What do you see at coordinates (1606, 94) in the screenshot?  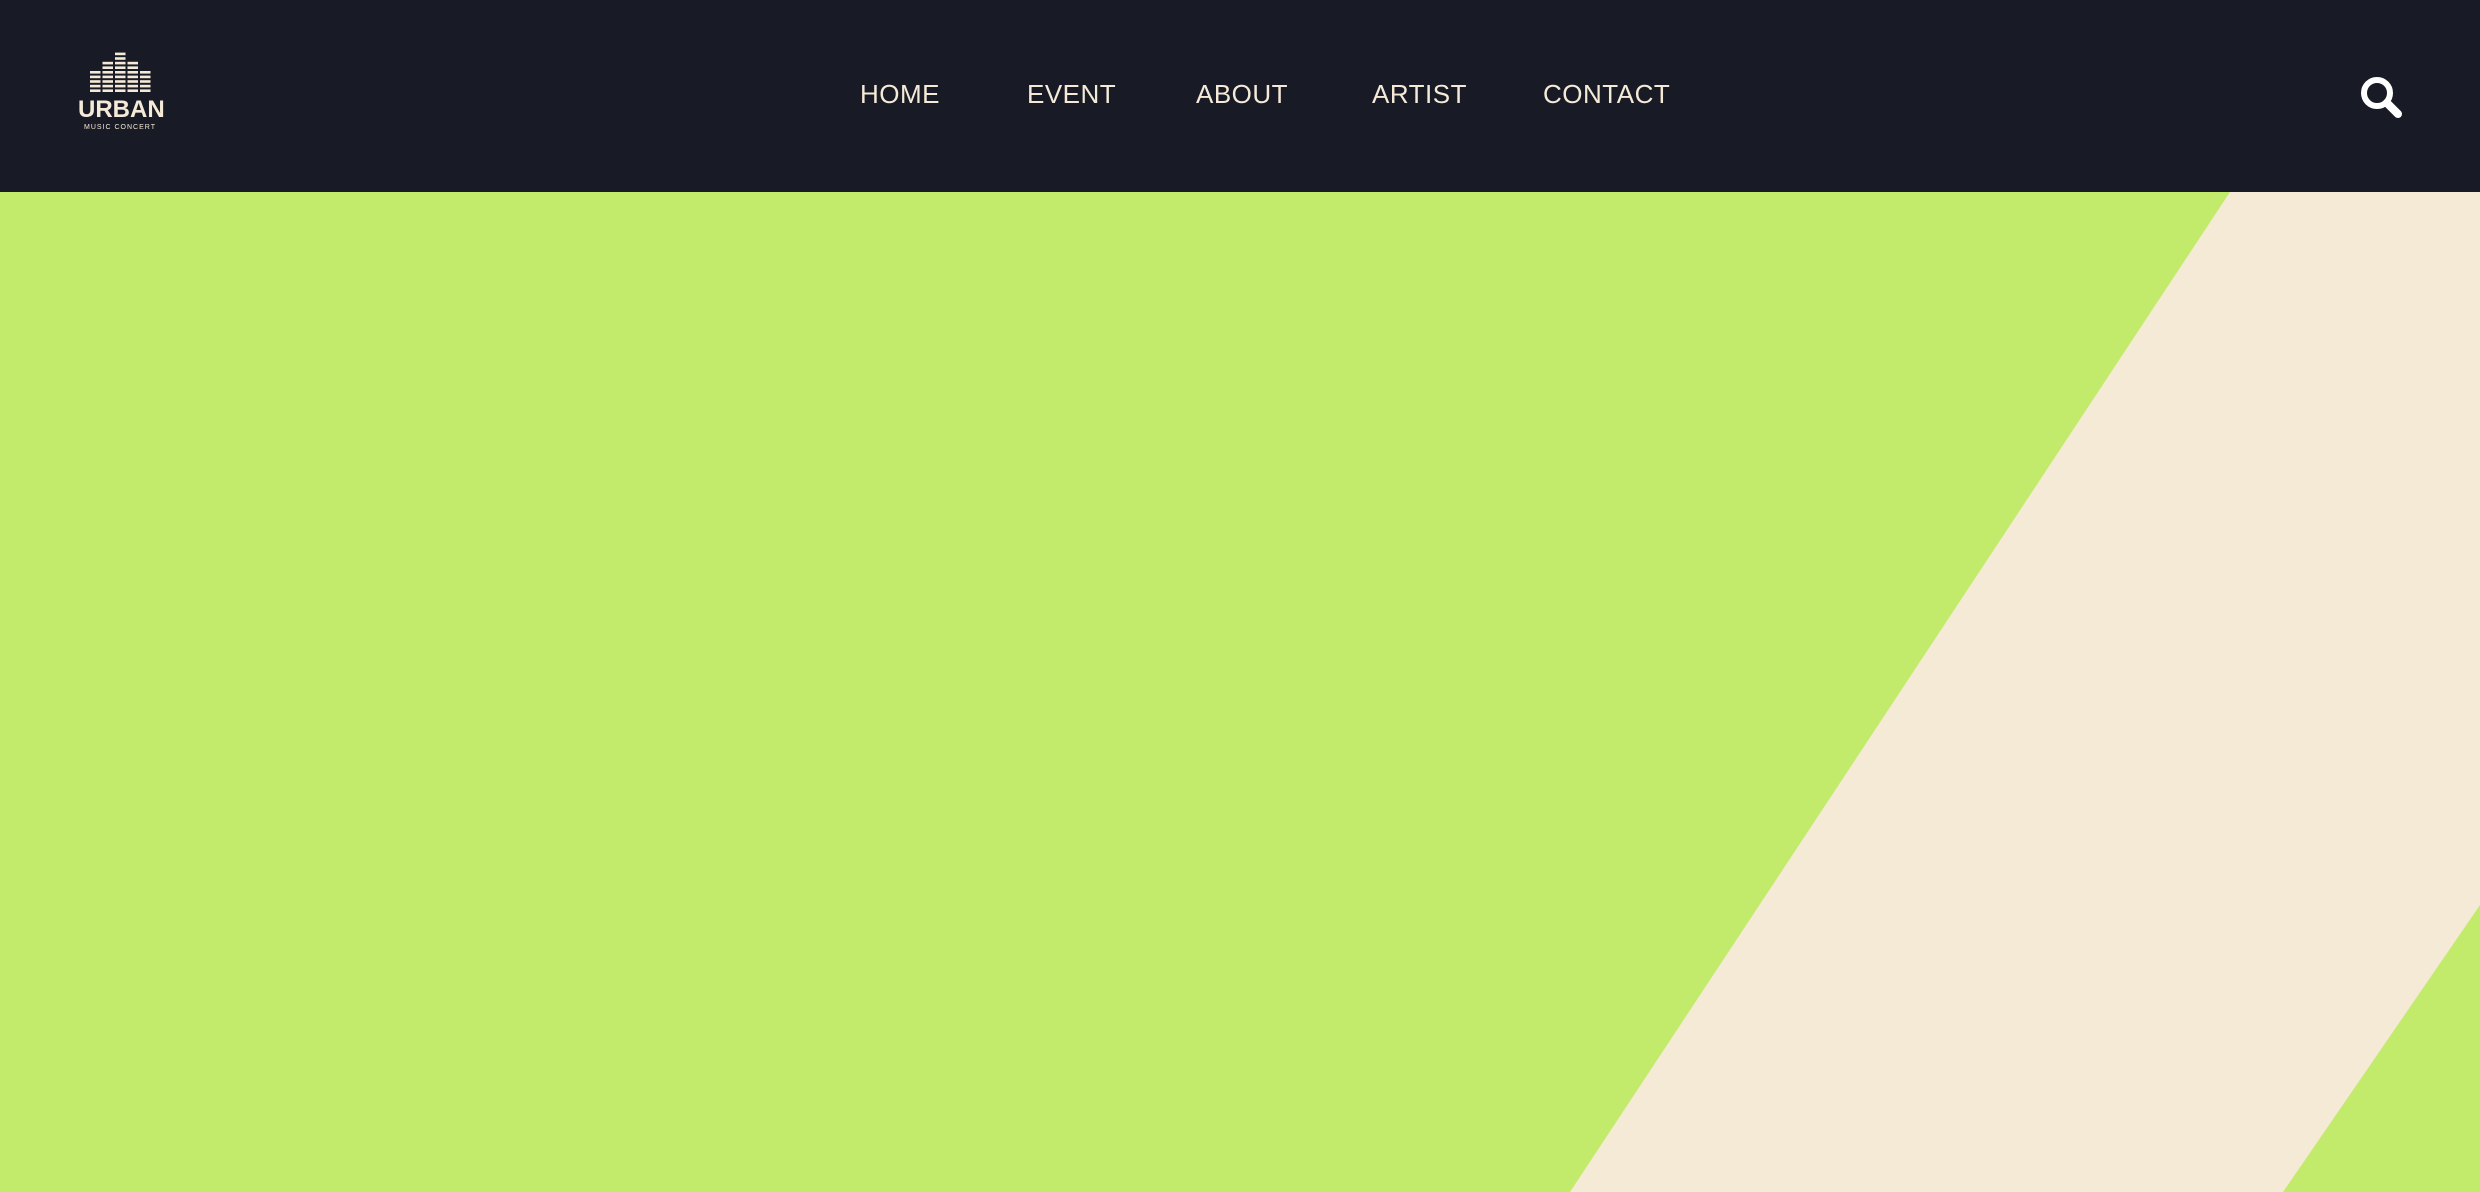 I see `nav-contact: CONTACT` at bounding box center [1606, 94].